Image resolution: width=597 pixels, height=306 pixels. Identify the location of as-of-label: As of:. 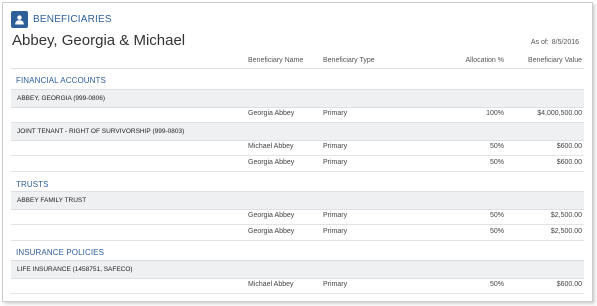
(539, 42).